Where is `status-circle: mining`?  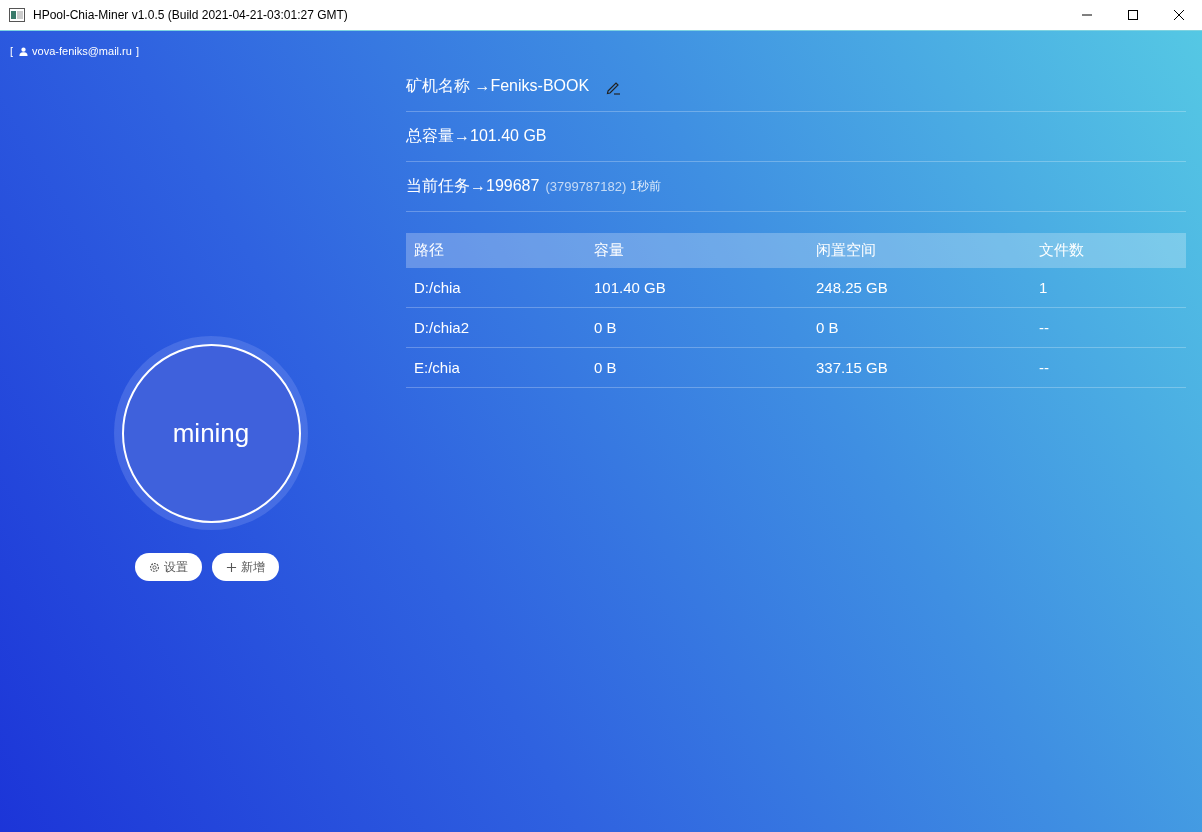 status-circle: mining is located at coordinates (211, 433).